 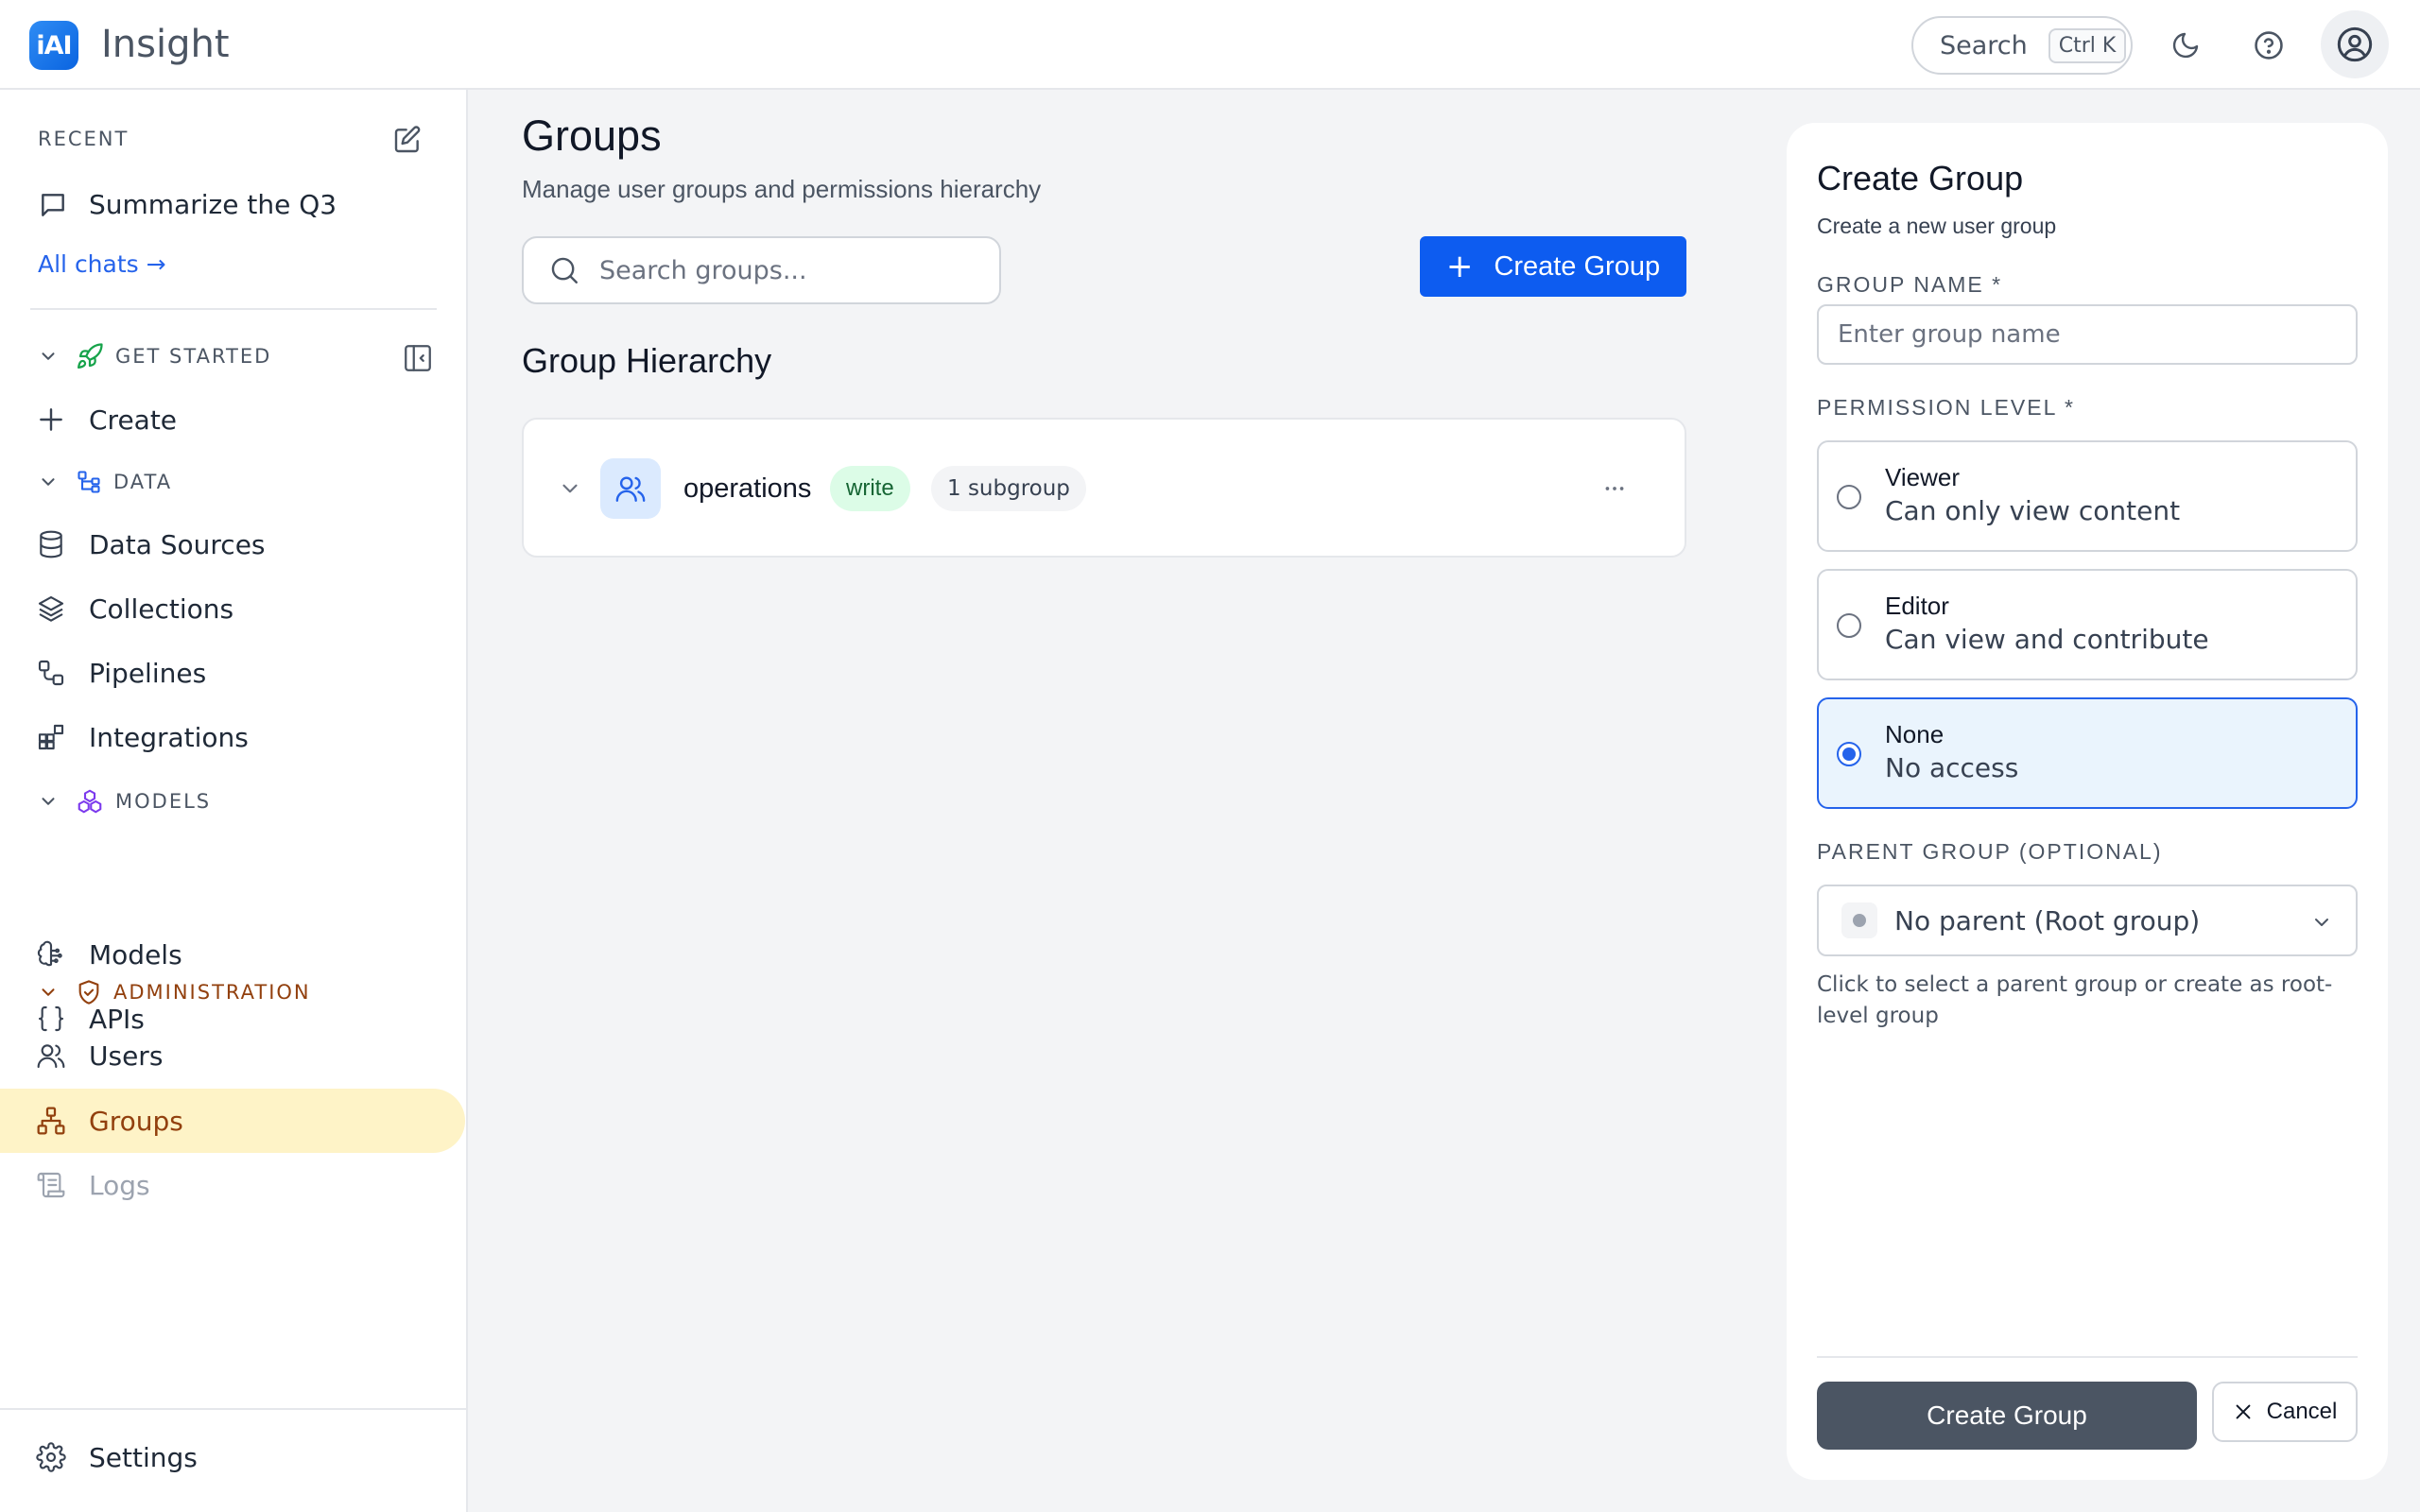 What do you see at coordinates (2185, 45) in the screenshot?
I see `theme-toggle-button` at bounding box center [2185, 45].